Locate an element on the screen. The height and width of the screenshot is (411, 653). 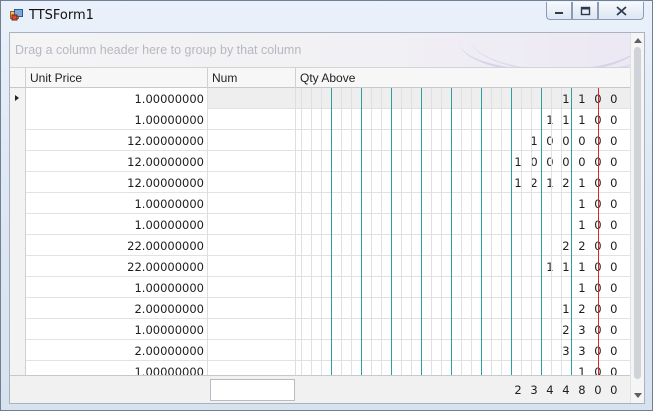
close-icon is located at coordinates (621, 10).